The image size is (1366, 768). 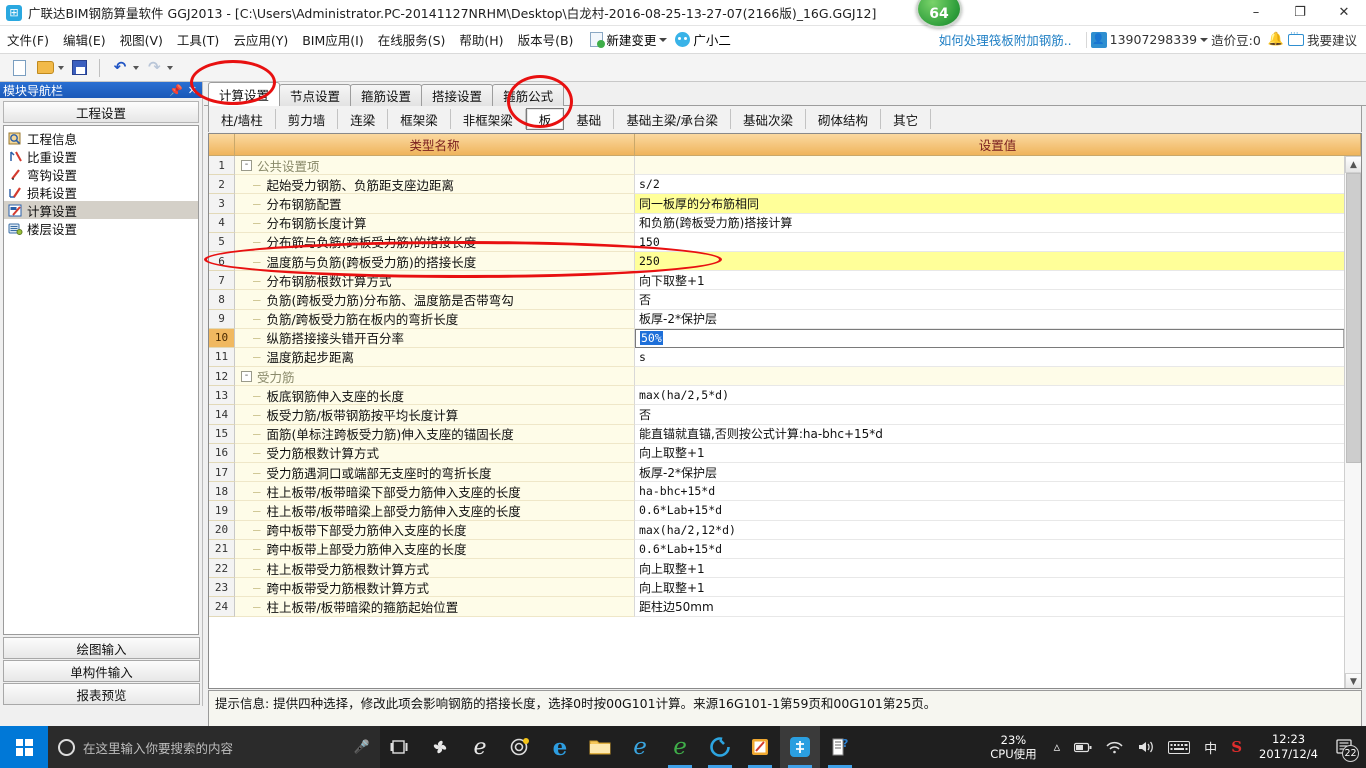 I want to click on show-hidden-icons-chevron-up-icon: ▵, so click(x=1057, y=747).